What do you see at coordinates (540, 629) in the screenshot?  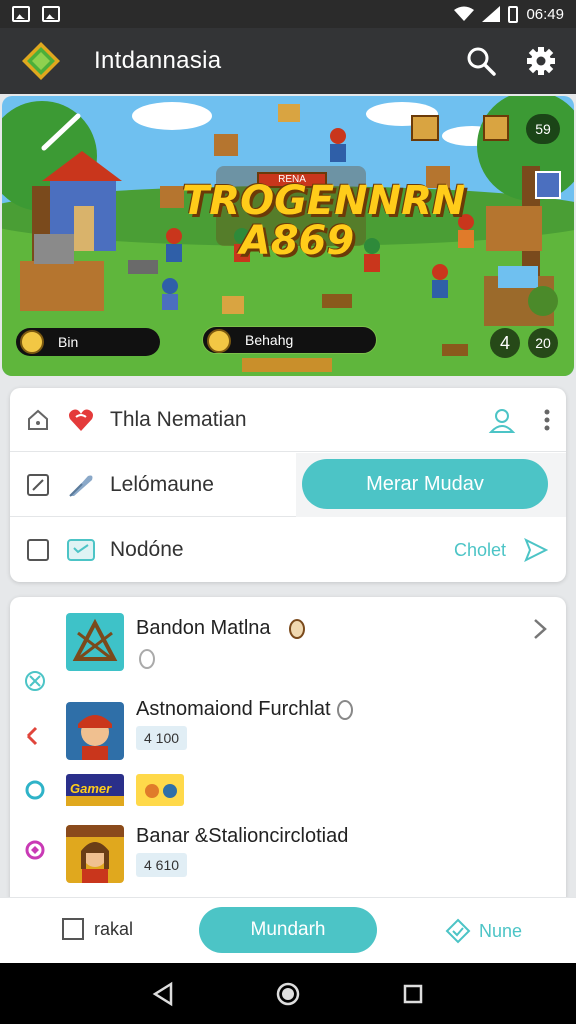 I see `chevron-right-icon` at bounding box center [540, 629].